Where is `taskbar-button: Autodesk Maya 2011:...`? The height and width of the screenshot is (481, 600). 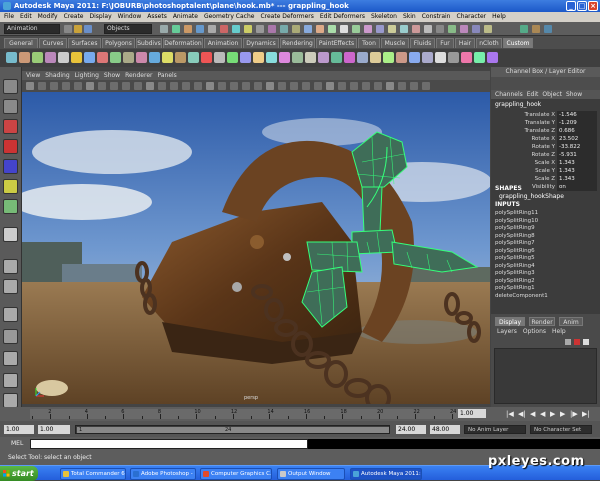
taskbar-button: Autodesk Maya 2011:... is located at coordinates (386, 474).